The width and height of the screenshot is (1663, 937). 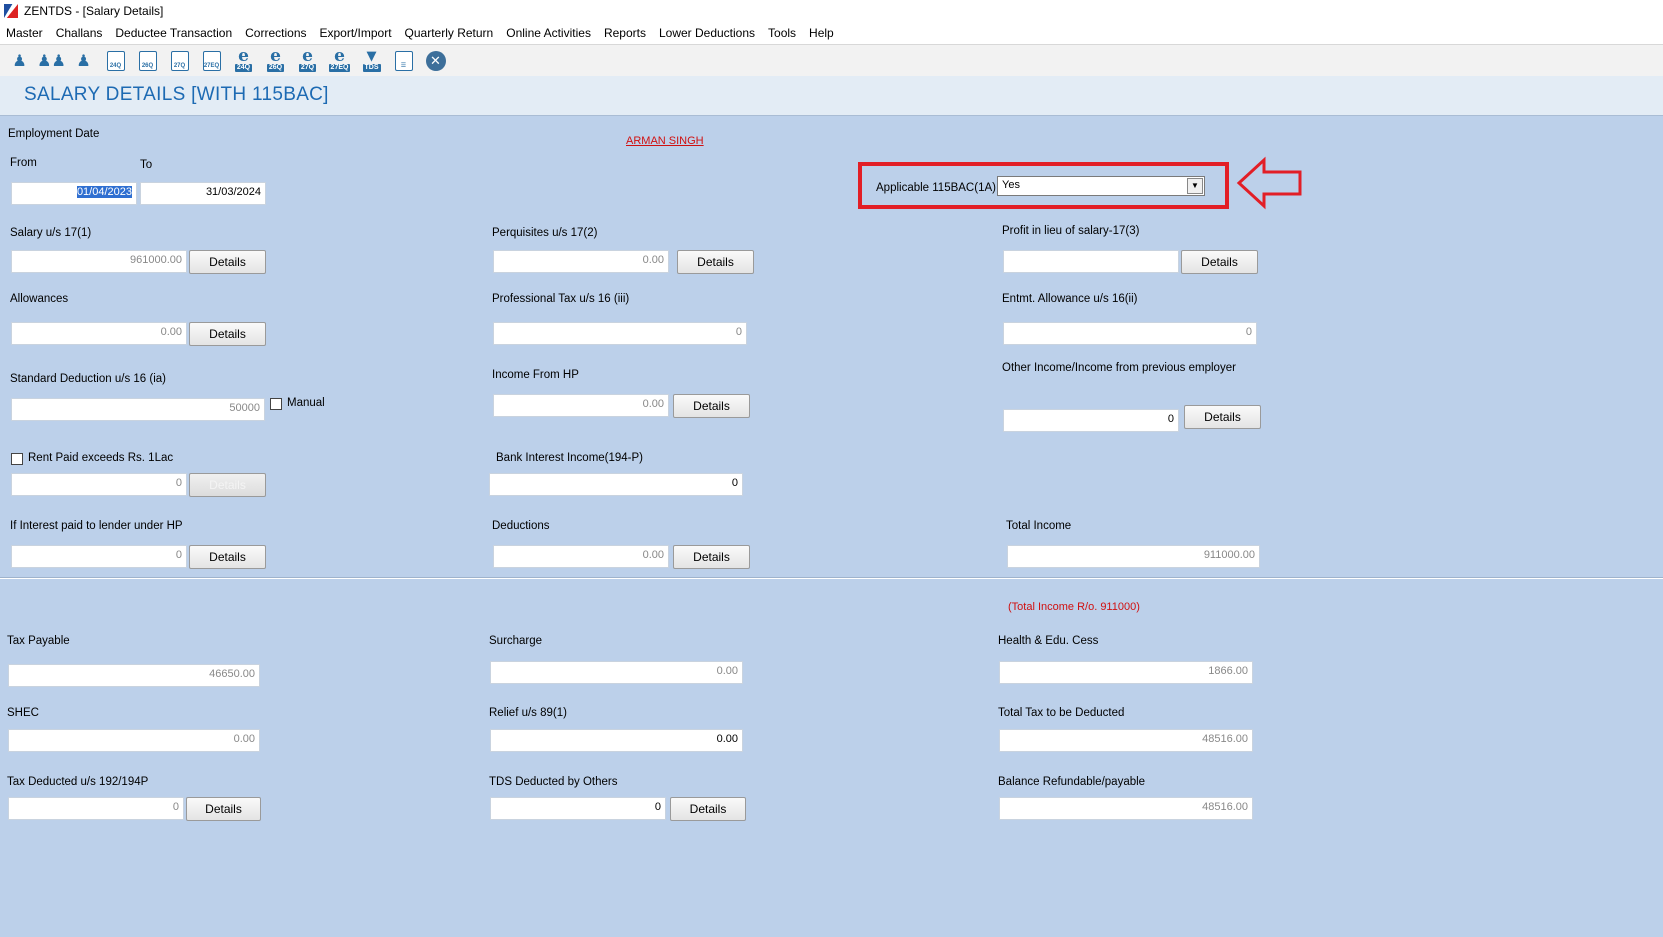 What do you see at coordinates (665, 141) in the screenshot?
I see `employee-name-link: ARMAN SINGH` at bounding box center [665, 141].